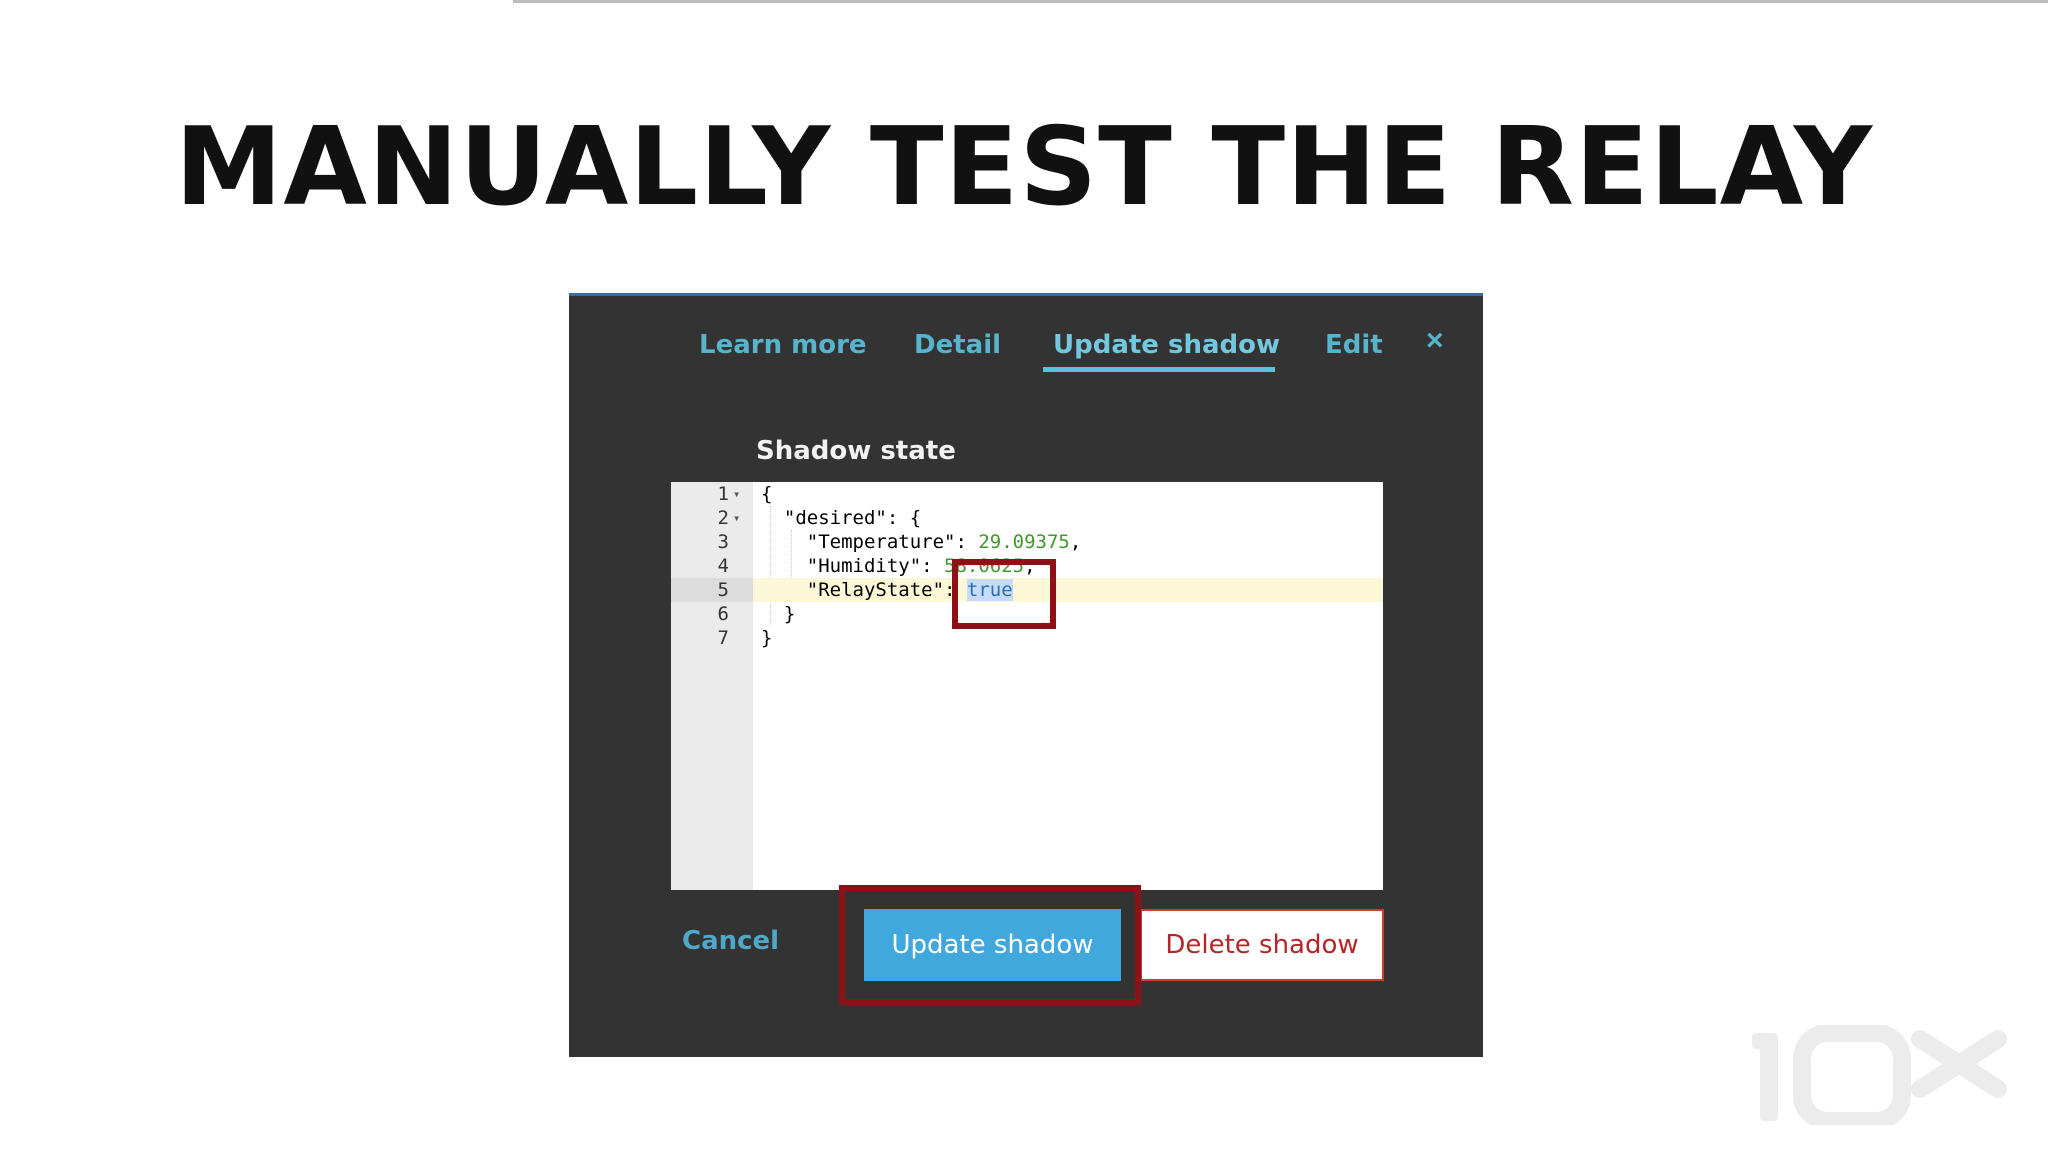 The height and width of the screenshot is (1152, 2048). Describe the element at coordinates (1026, 336) in the screenshot. I see `dialog-tabs: Learn more Detail Update shadow Edit ×` at that location.